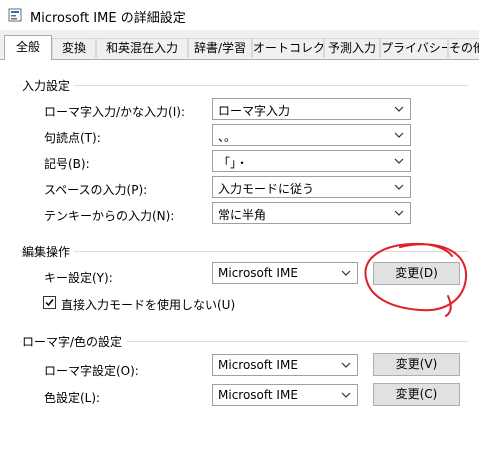 The width and height of the screenshot is (479, 470). Describe the element at coordinates (258, 395) in the screenshot. I see `color-setting-value: Microsoft IME` at that location.